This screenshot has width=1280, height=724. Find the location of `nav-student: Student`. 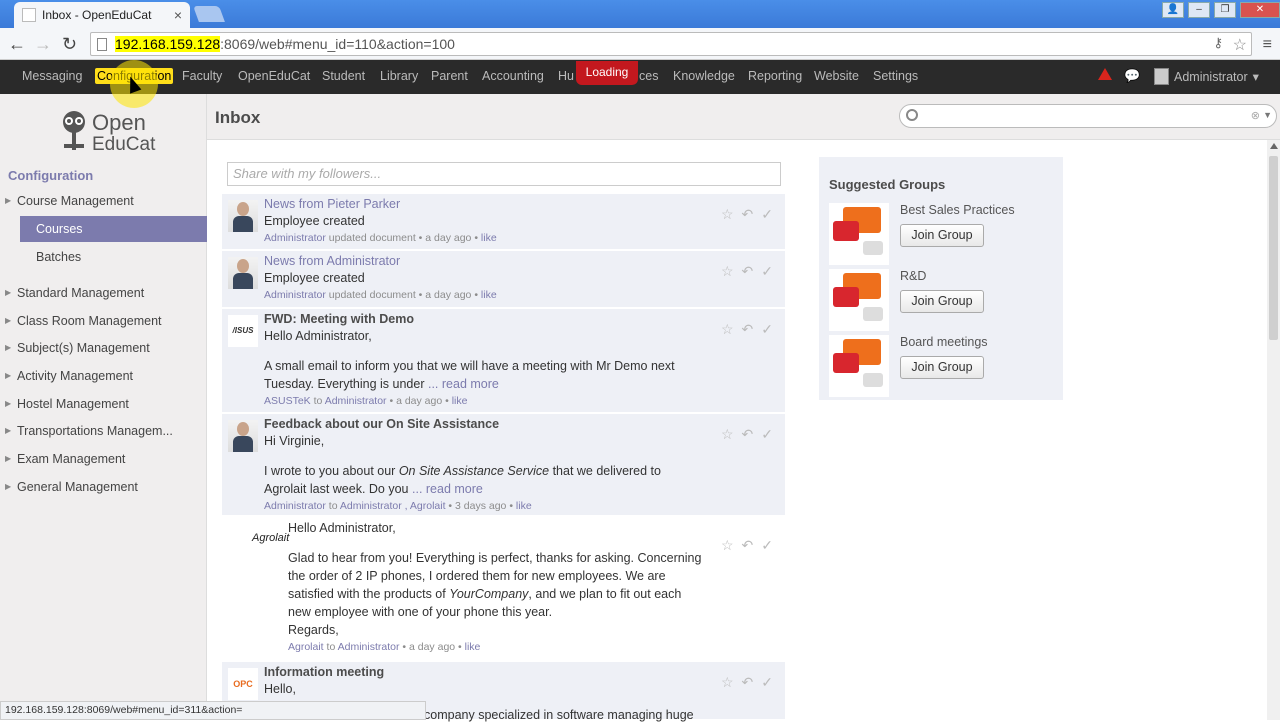

nav-student: Student is located at coordinates (343, 76).